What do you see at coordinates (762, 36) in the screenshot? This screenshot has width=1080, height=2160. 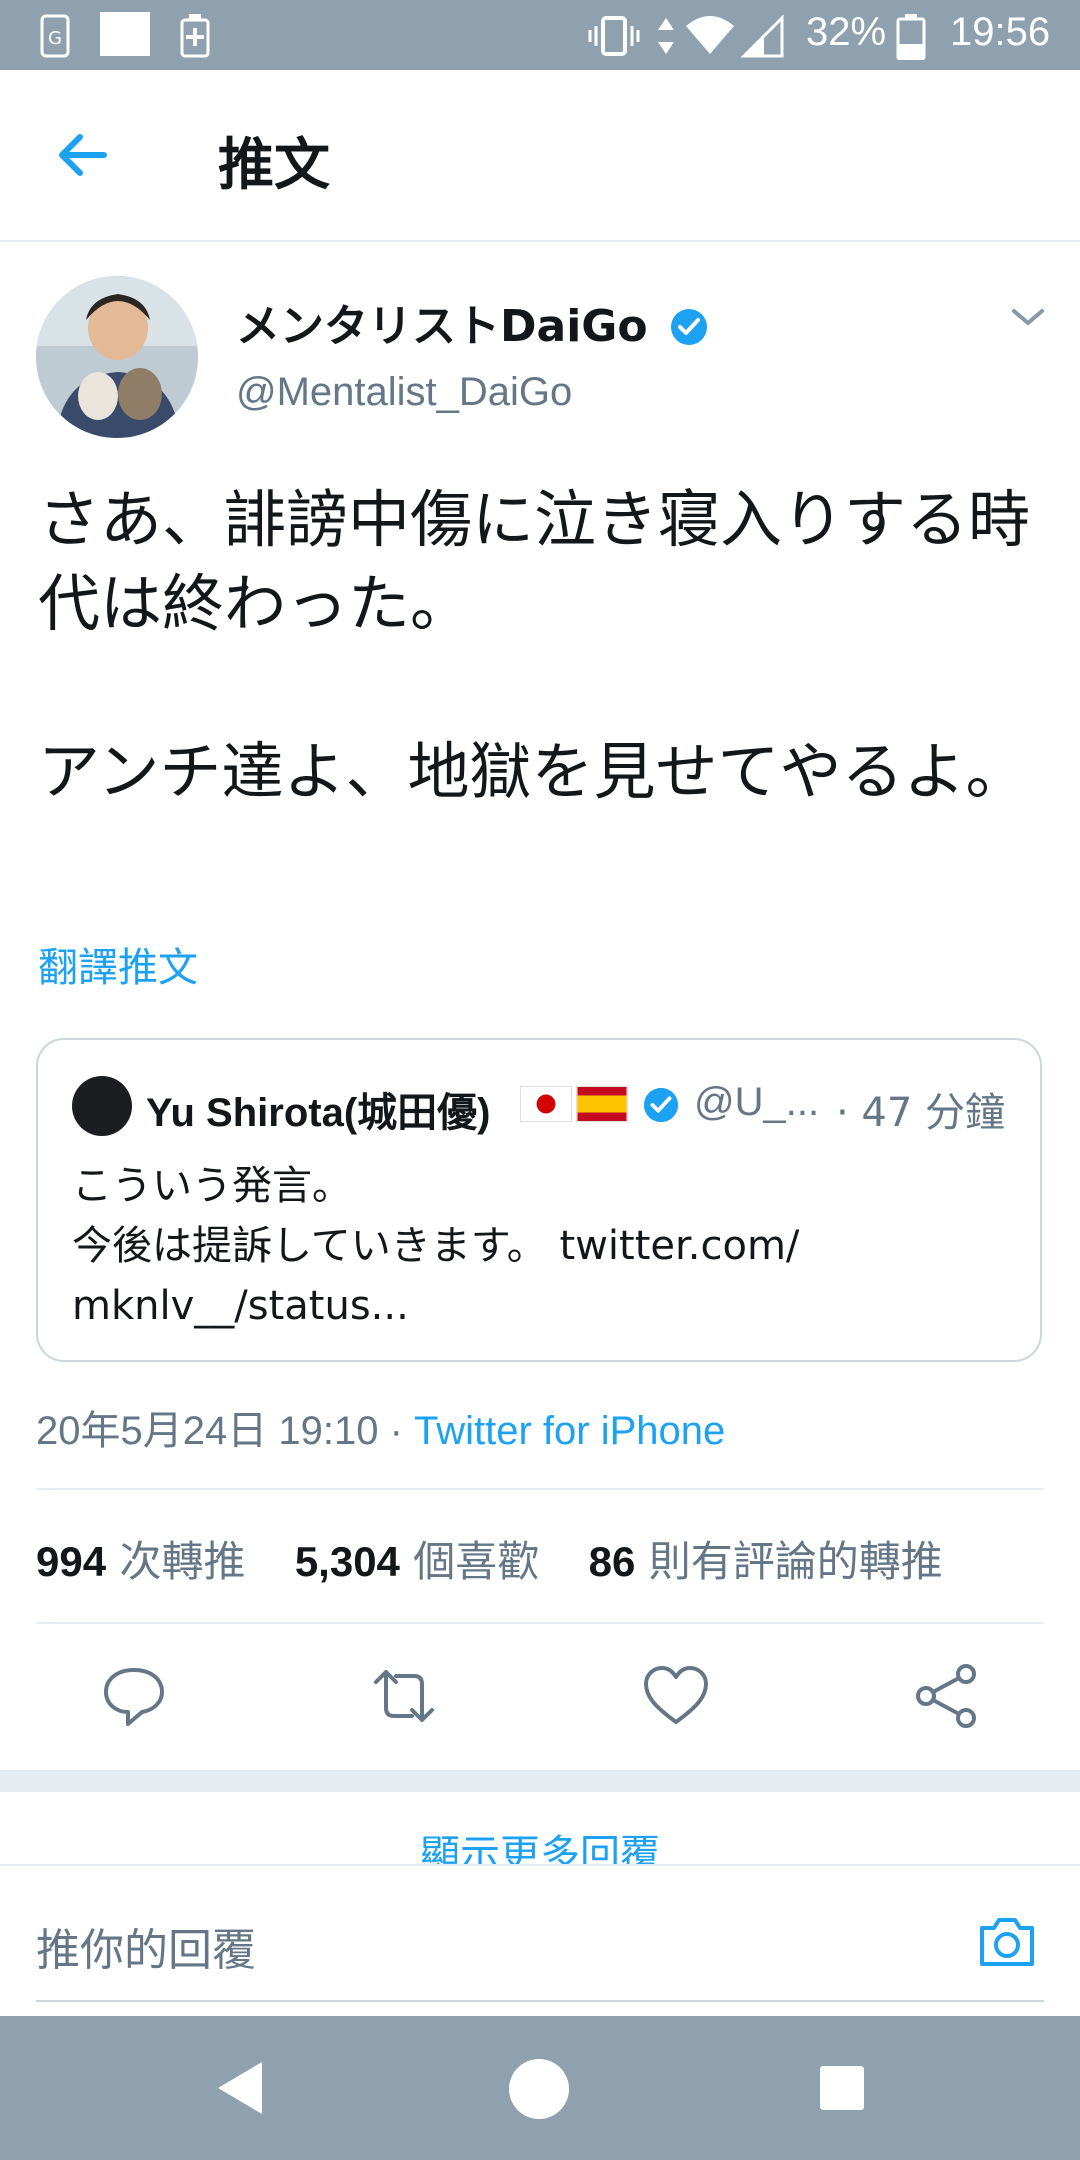 I see `signal-icon` at bounding box center [762, 36].